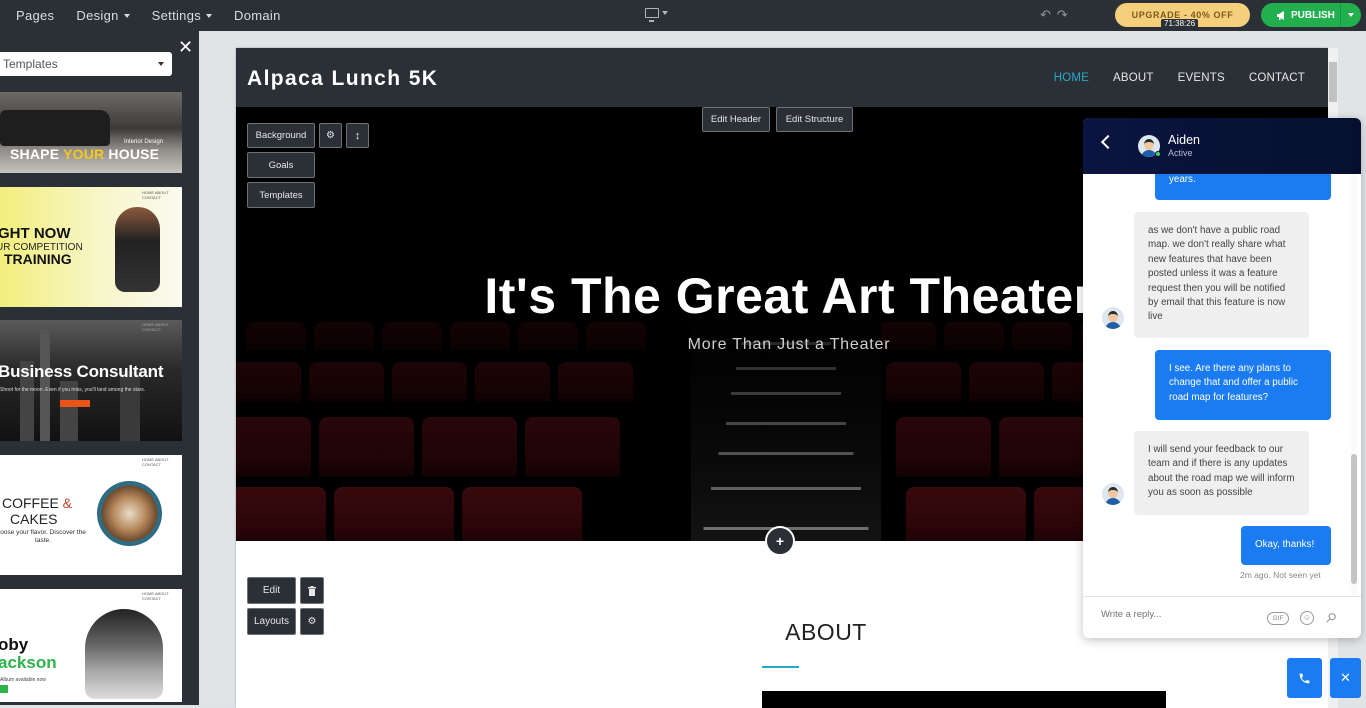 The height and width of the screenshot is (708, 1366). What do you see at coordinates (14, 644) in the screenshot?
I see `template-title: oby` at bounding box center [14, 644].